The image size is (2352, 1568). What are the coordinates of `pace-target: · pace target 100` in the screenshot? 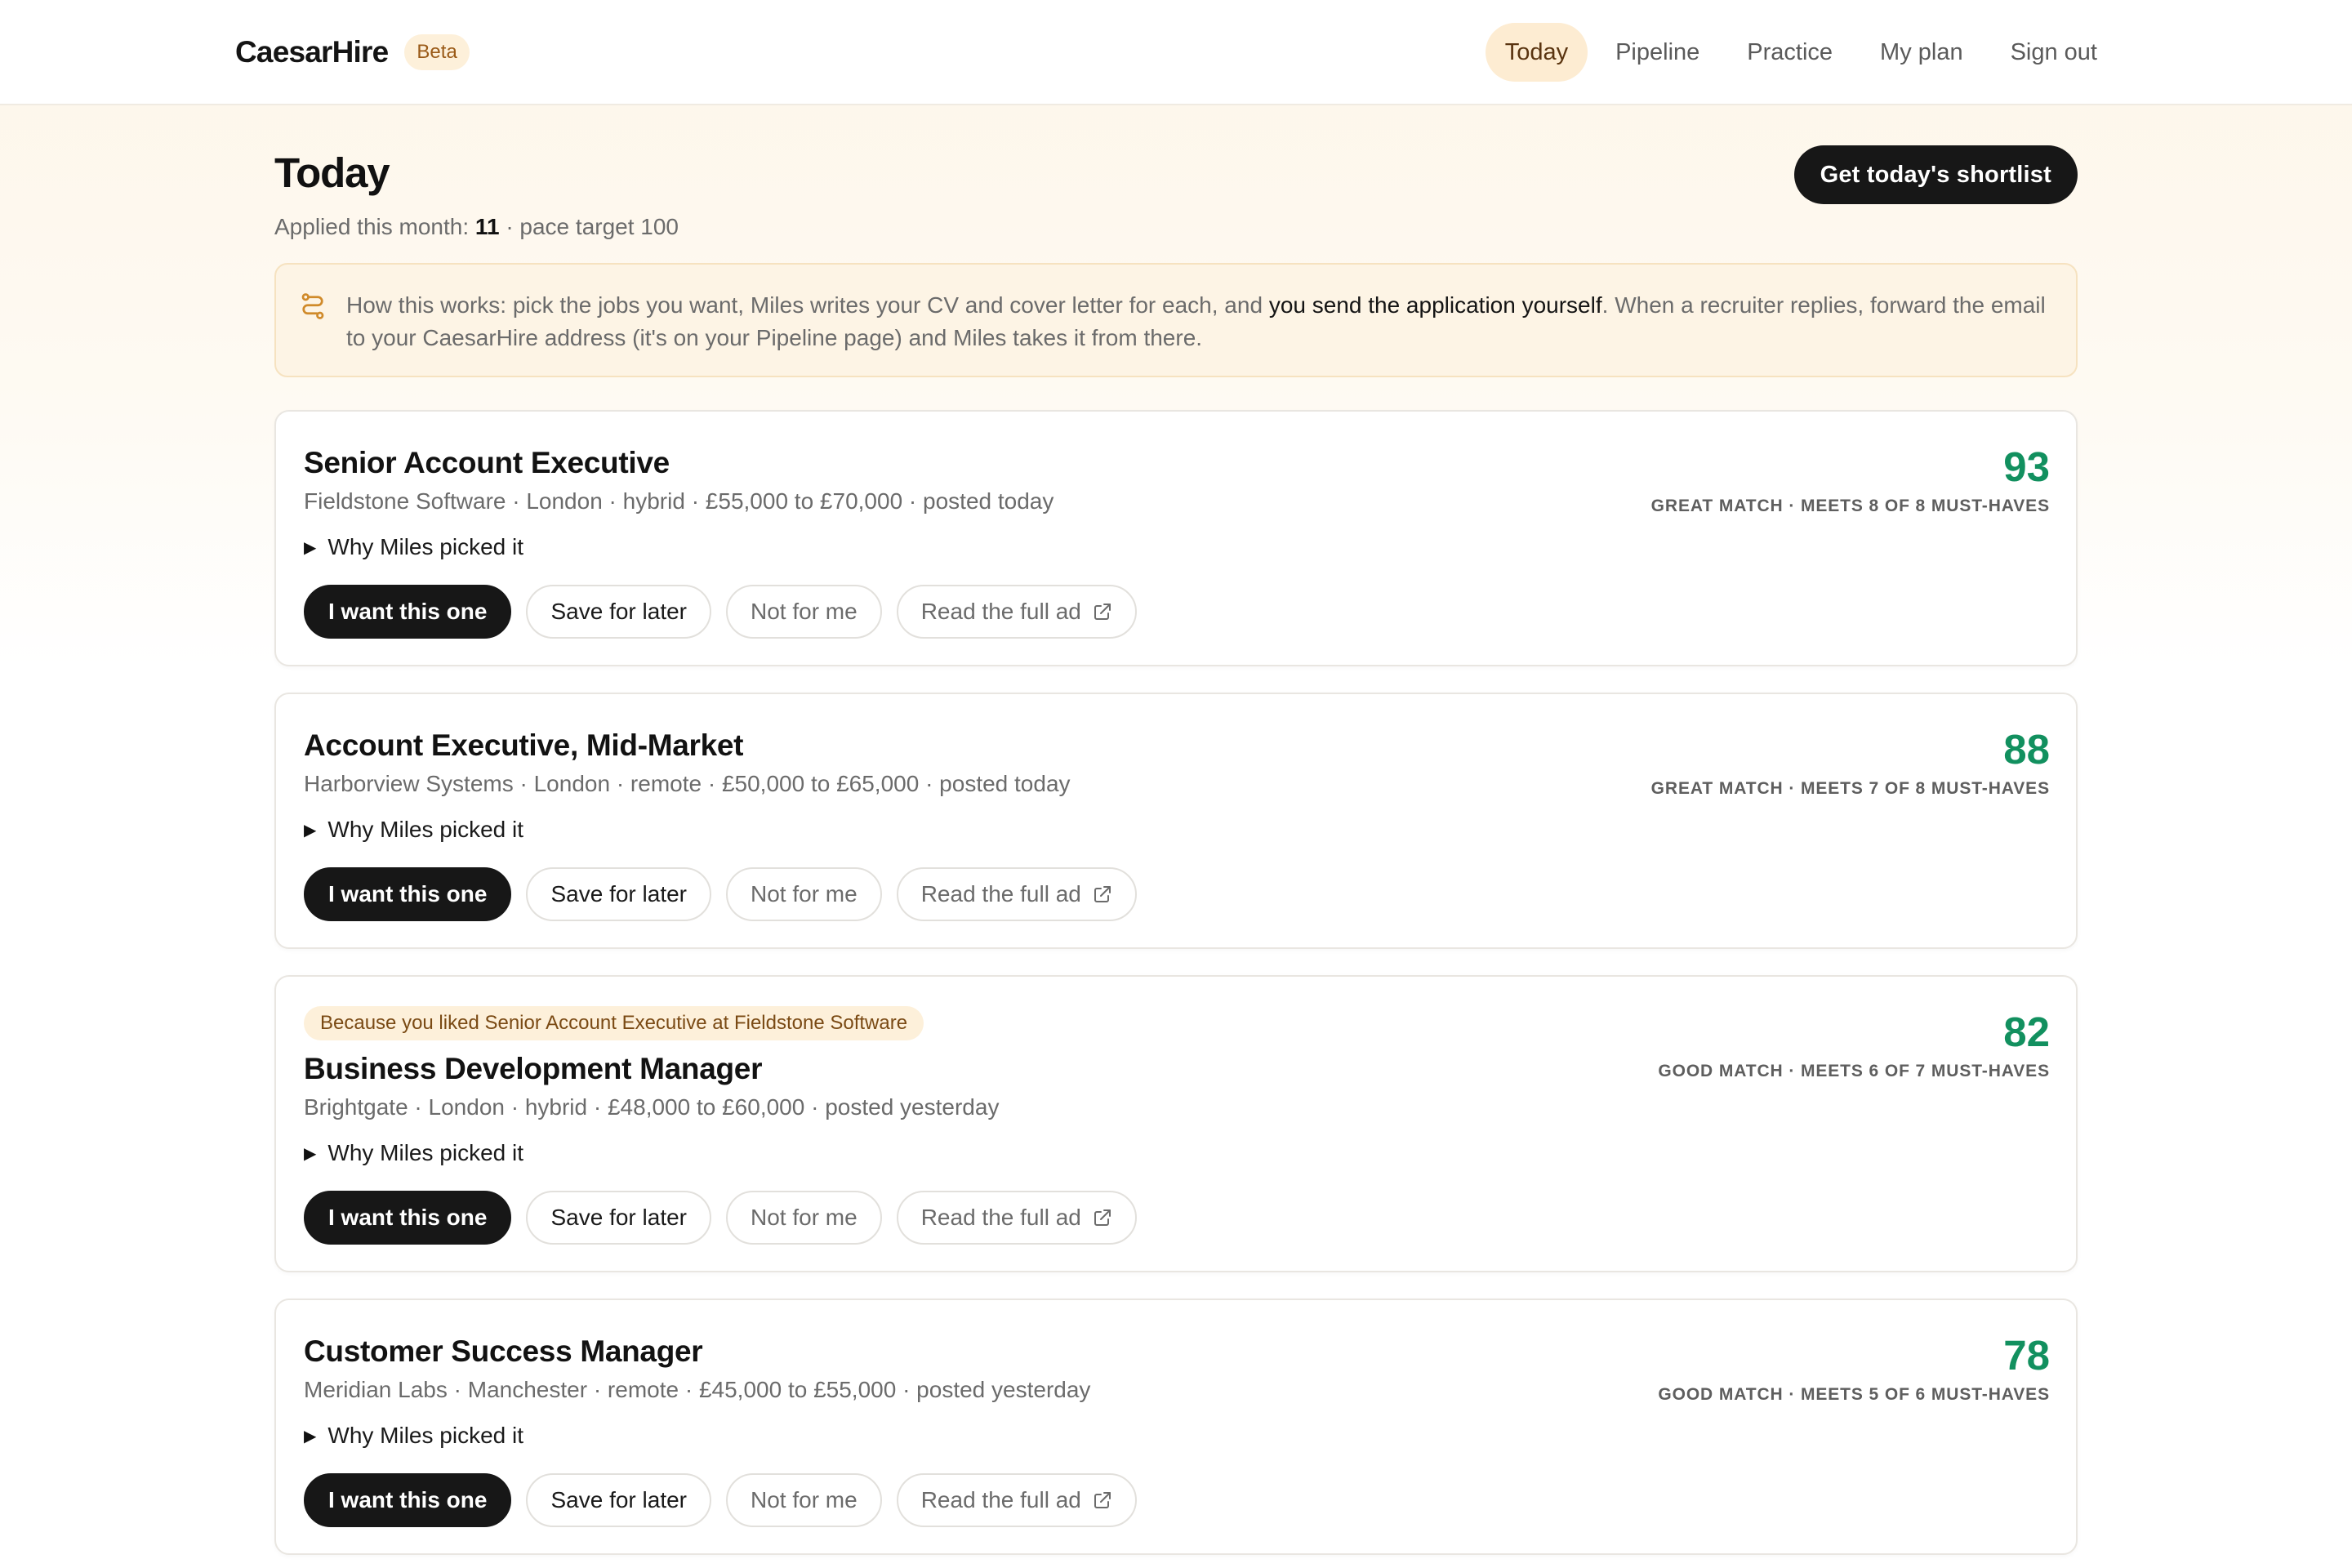 It's located at (592, 226).